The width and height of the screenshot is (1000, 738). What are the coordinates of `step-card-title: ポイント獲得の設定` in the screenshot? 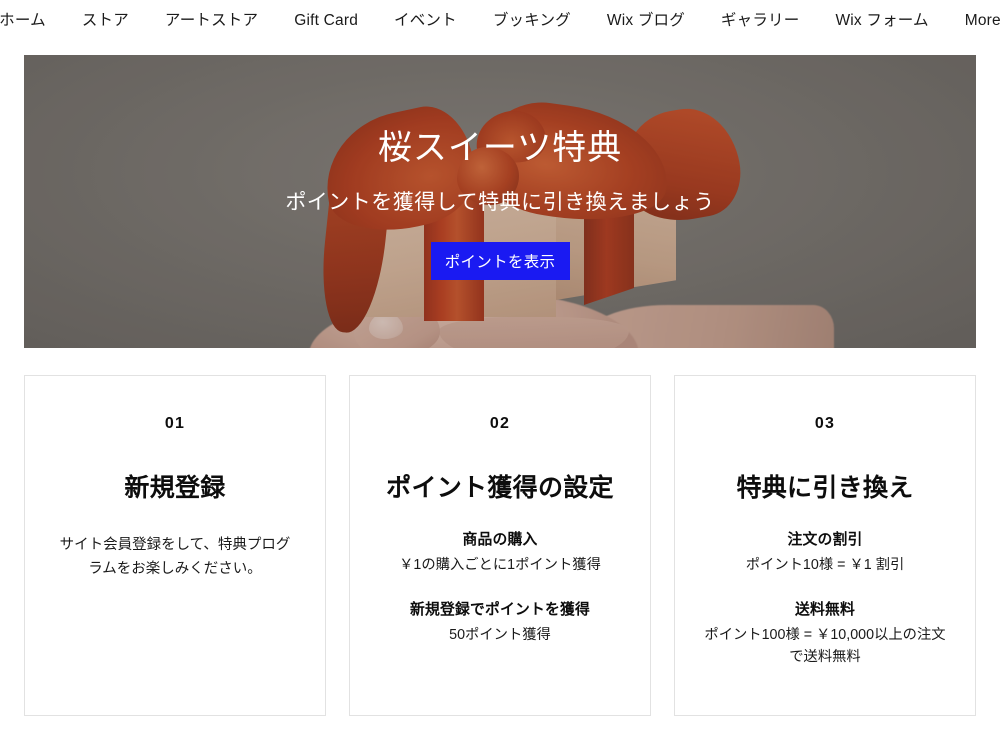 It's located at (500, 488).